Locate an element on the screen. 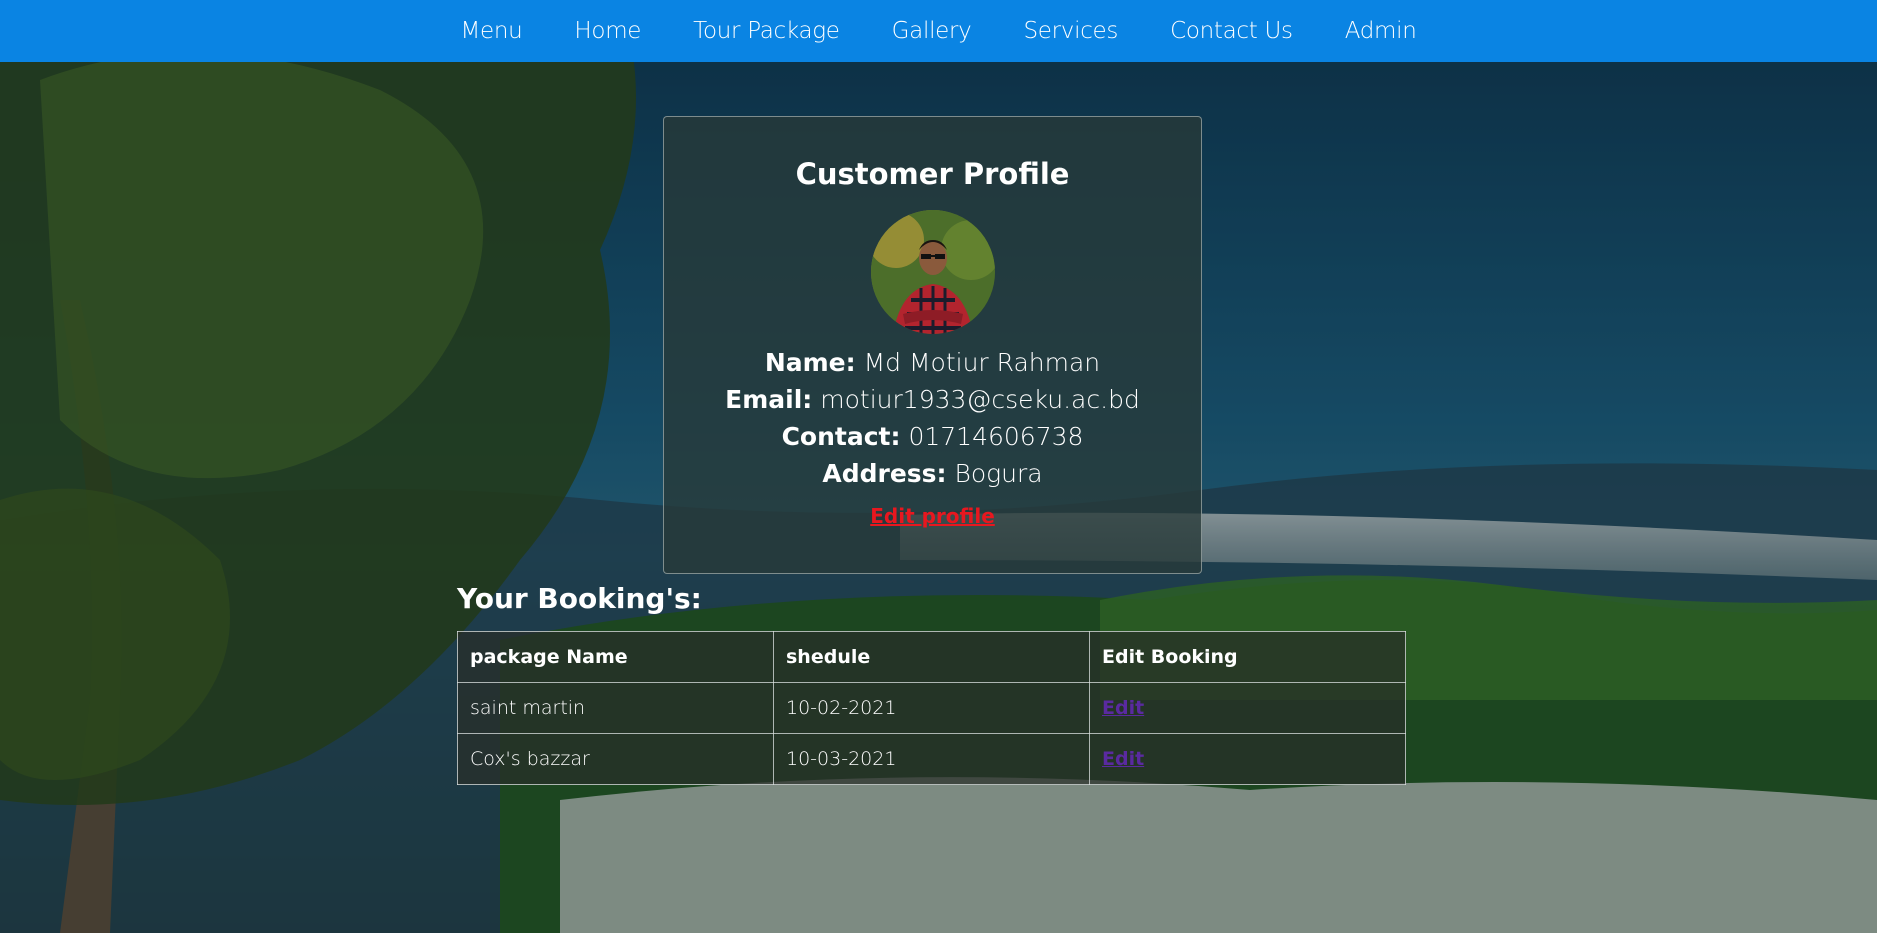  address-label: Address: is located at coordinates (884, 473).